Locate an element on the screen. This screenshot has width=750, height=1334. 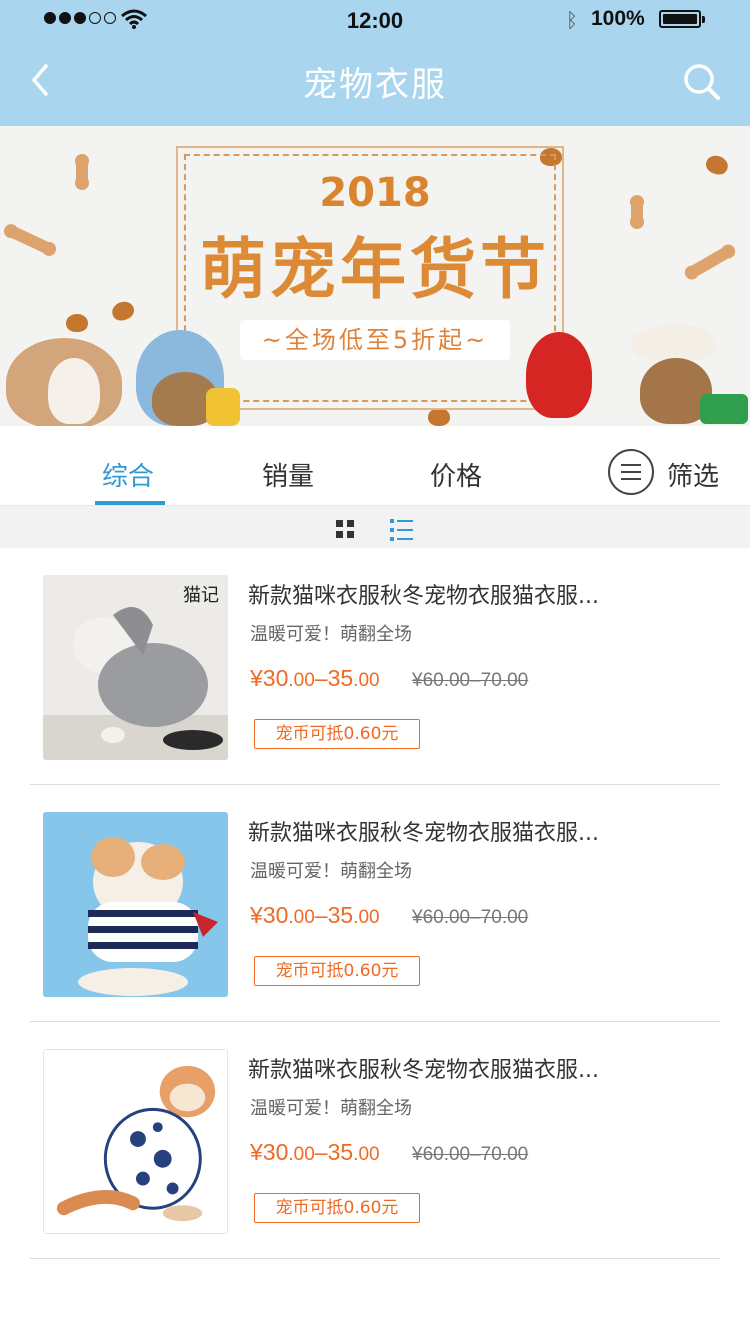
battery-icon is located at coordinates (682, 19).